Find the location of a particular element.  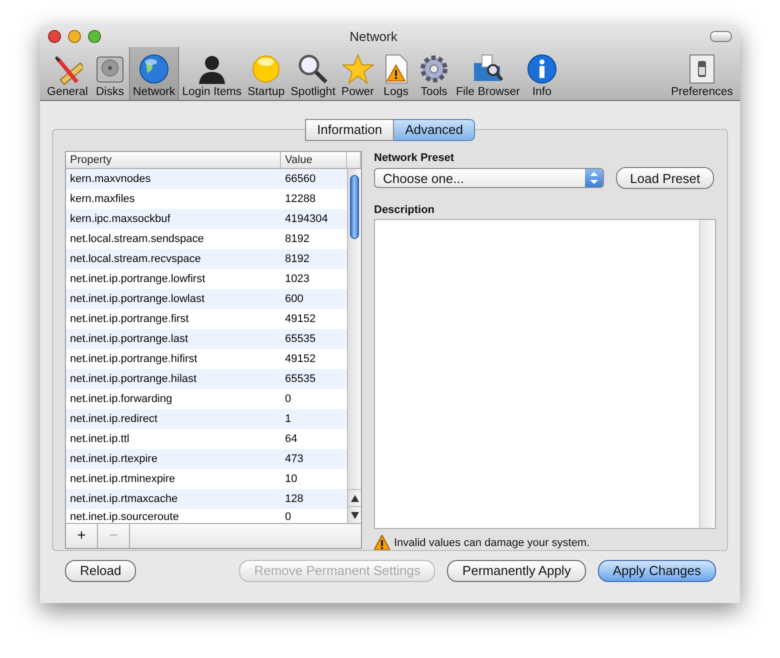

table-cell-text: net.inet.ip.ttl is located at coordinates (99, 439).